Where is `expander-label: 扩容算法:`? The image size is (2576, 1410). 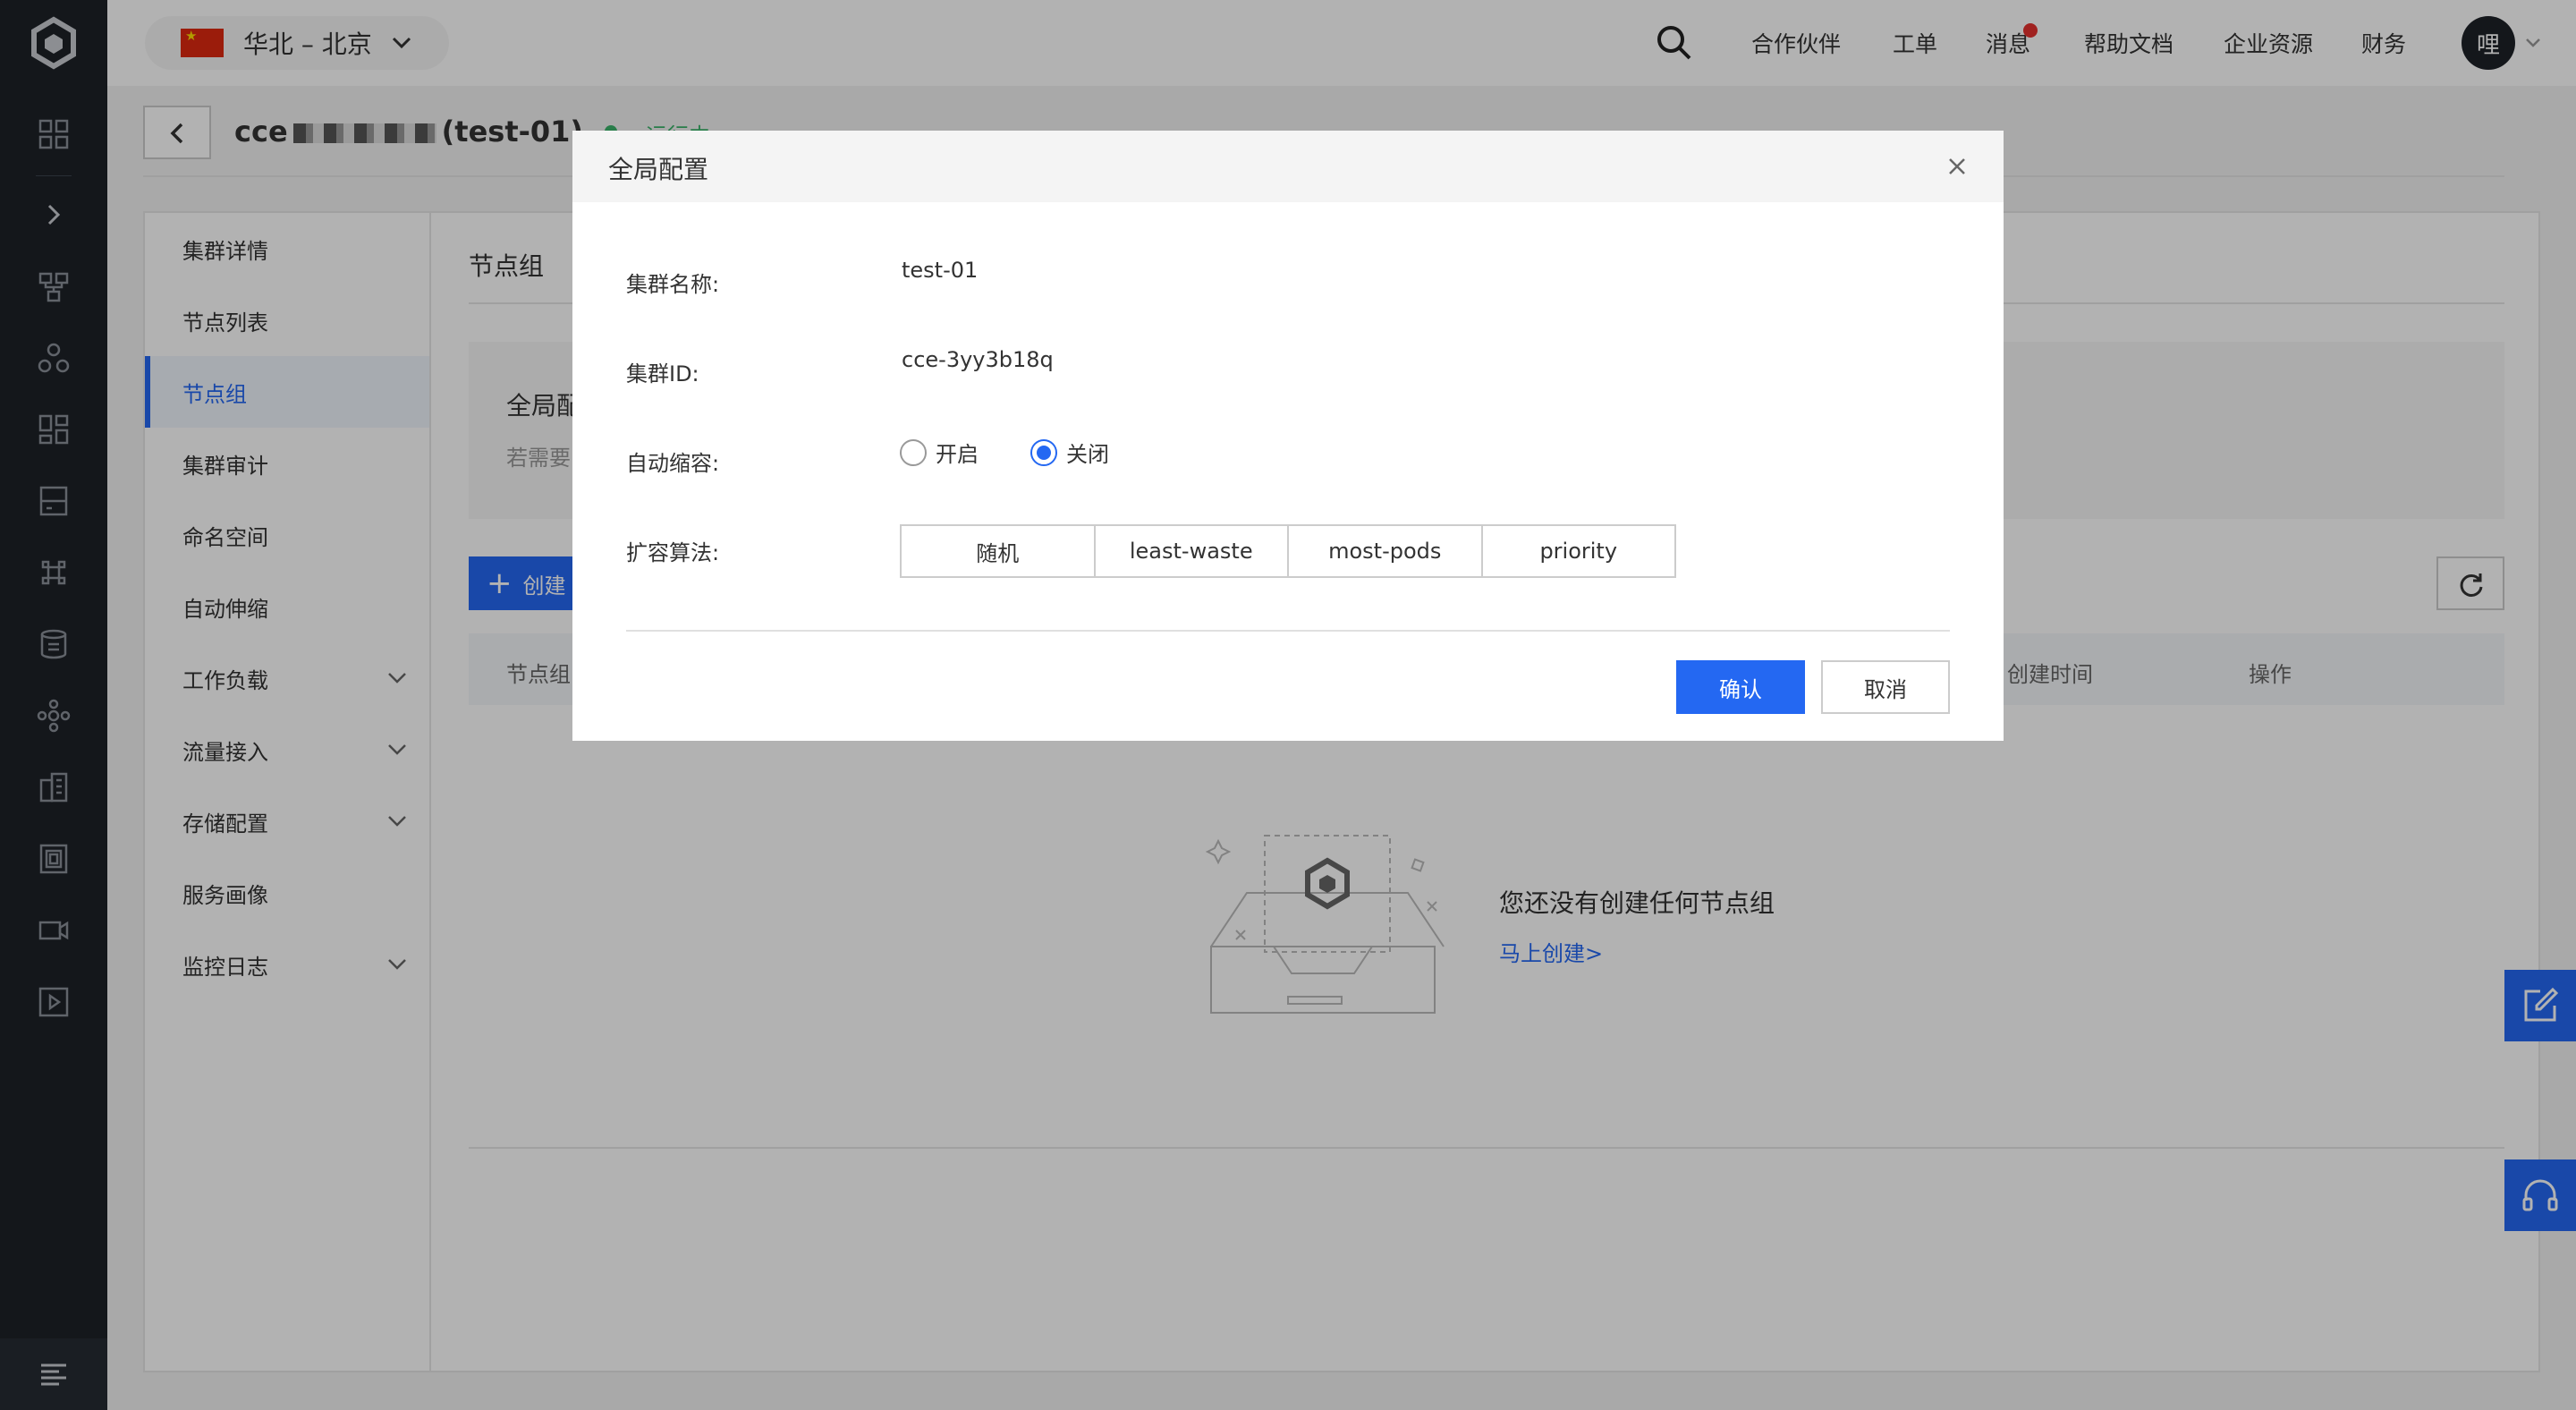 expander-label: 扩容算法: is located at coordinates (673, 552).